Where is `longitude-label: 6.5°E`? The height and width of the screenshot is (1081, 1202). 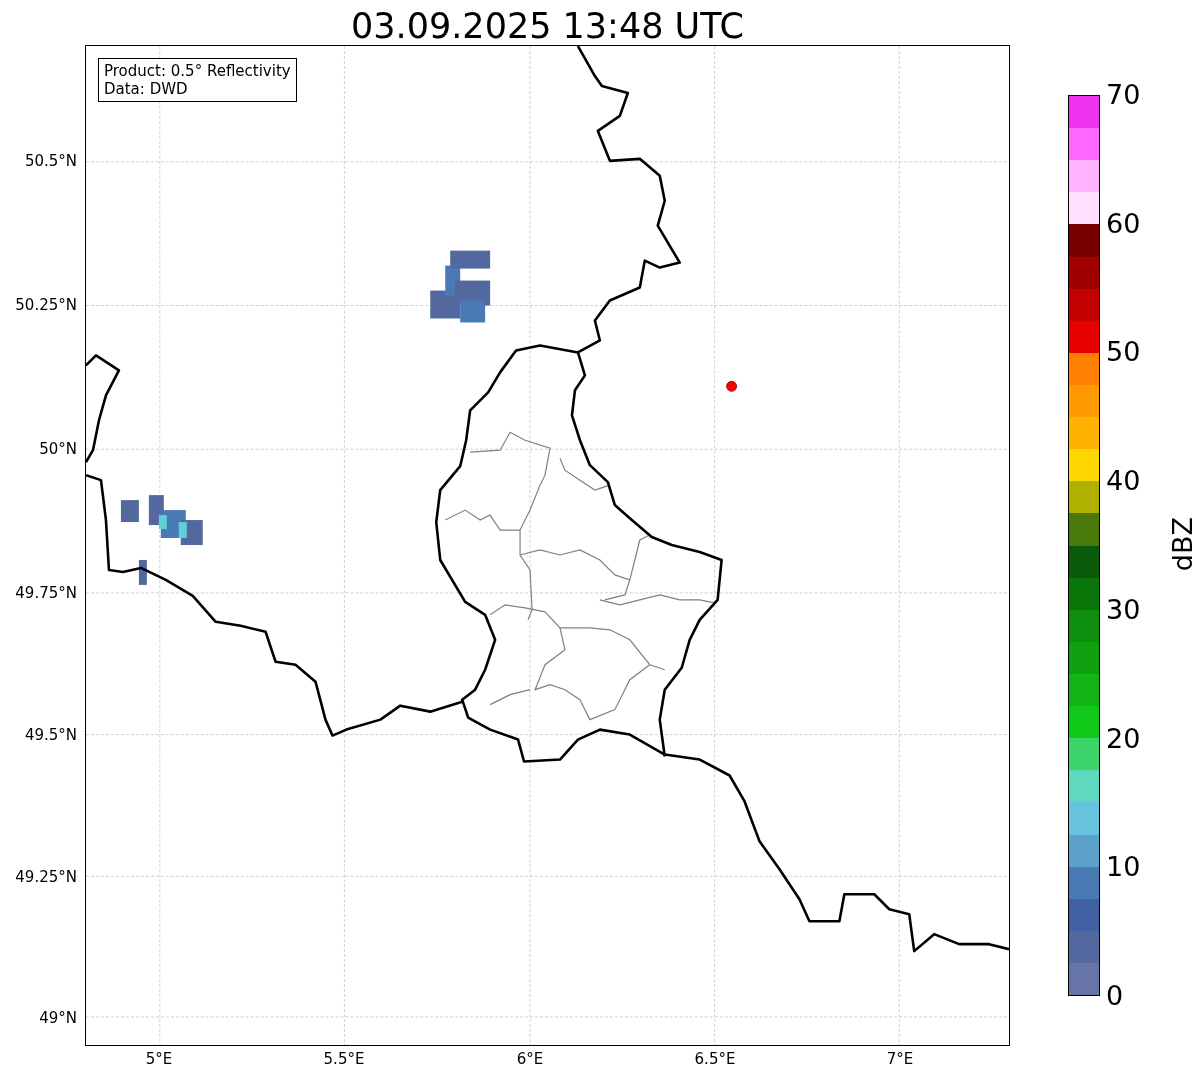 longitude-label: 6.5°E is located at coordinates (715, 1059).